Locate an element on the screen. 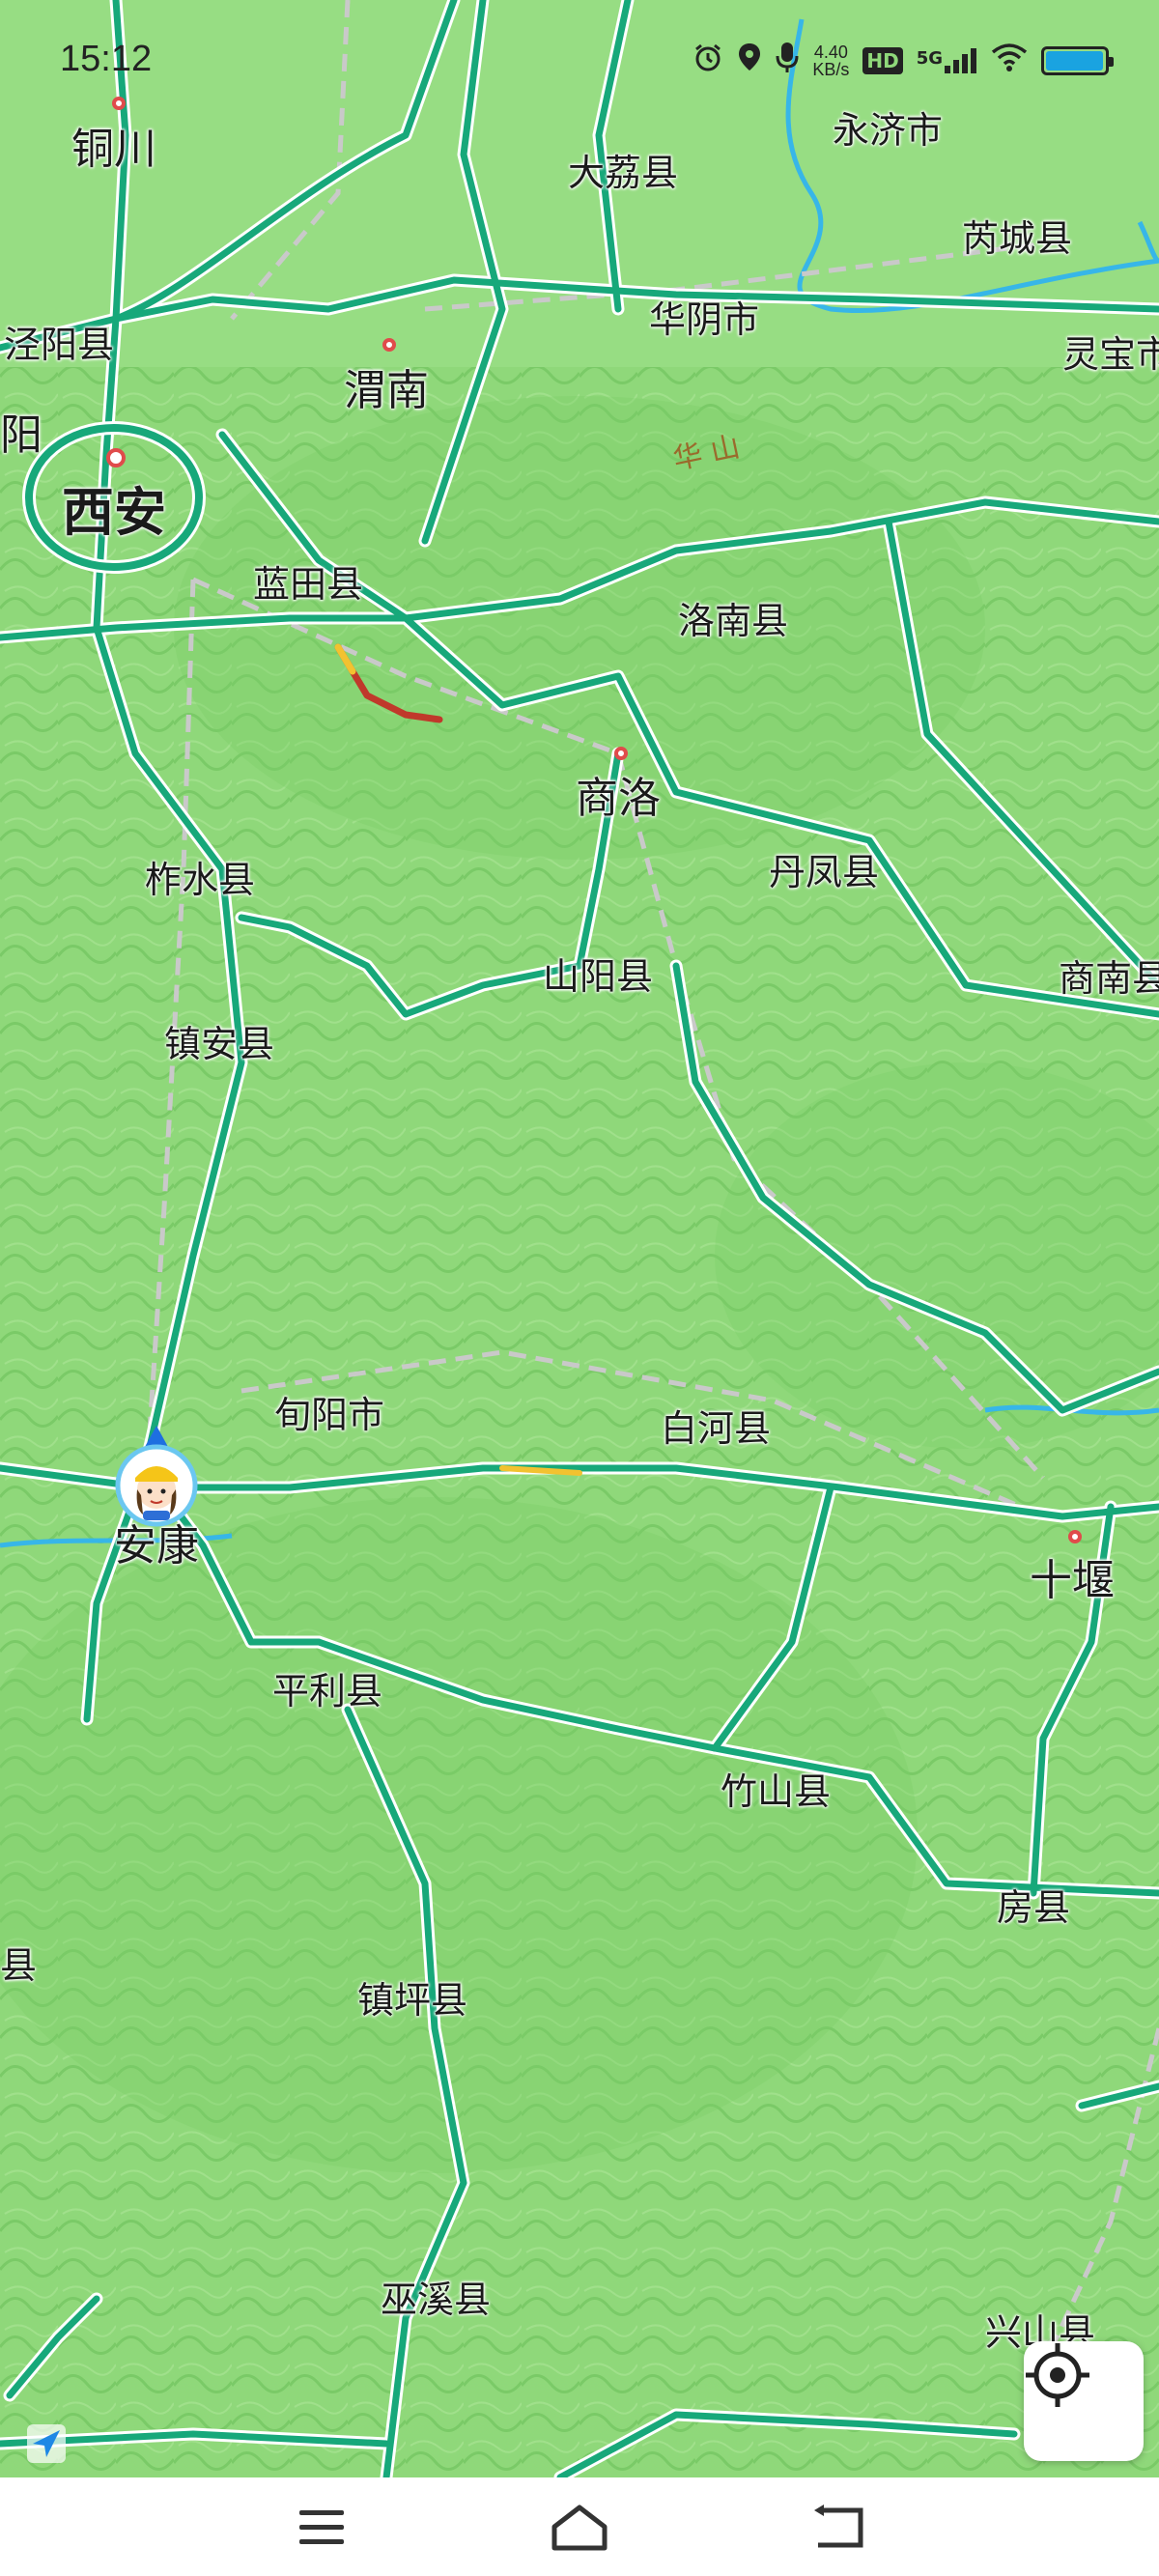 The height and width of the screenshot is (2576, 1159). place-label-zhenan: 镇安县 is located at coordinates (219, 1040).